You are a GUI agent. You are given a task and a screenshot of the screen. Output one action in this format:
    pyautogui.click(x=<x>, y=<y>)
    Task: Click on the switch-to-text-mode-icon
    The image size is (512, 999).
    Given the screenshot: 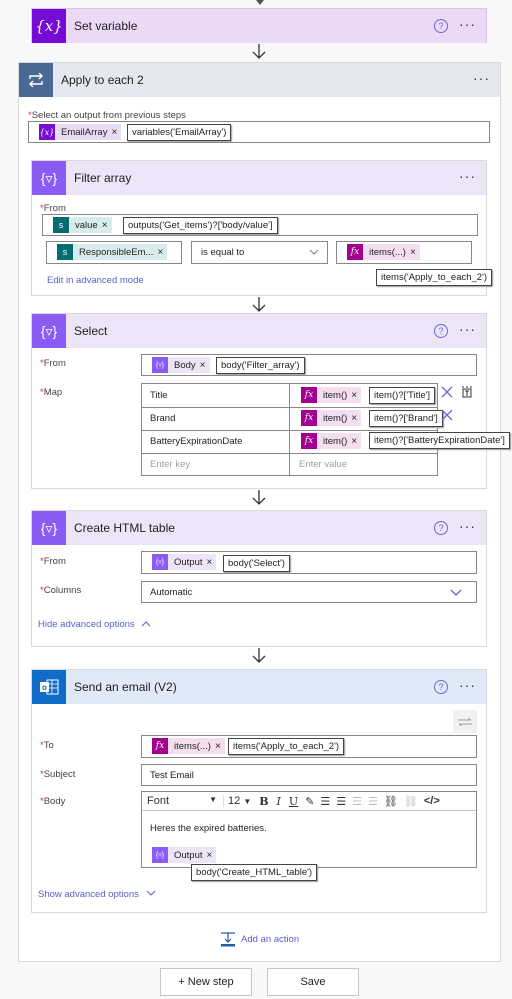 What is the action you would take?
    pyautogui.click(x=467, y=393)
    